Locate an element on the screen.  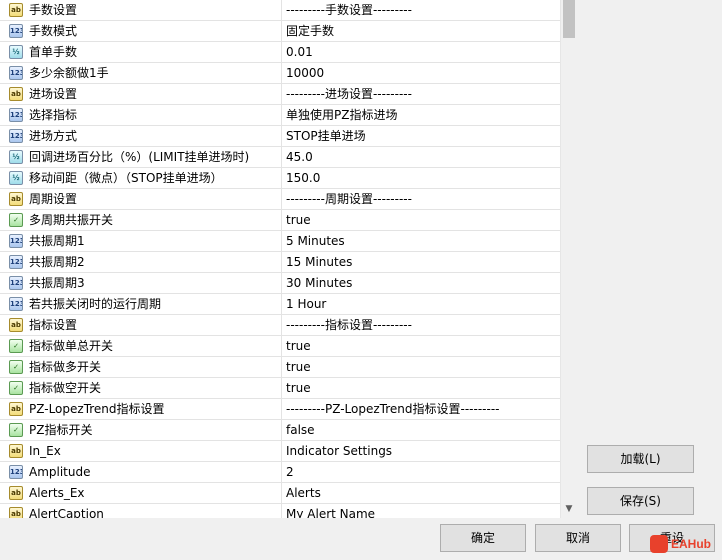
parameter-row: 123 进场方式 STOP挂单进场 is located at coordinates (280, 136).